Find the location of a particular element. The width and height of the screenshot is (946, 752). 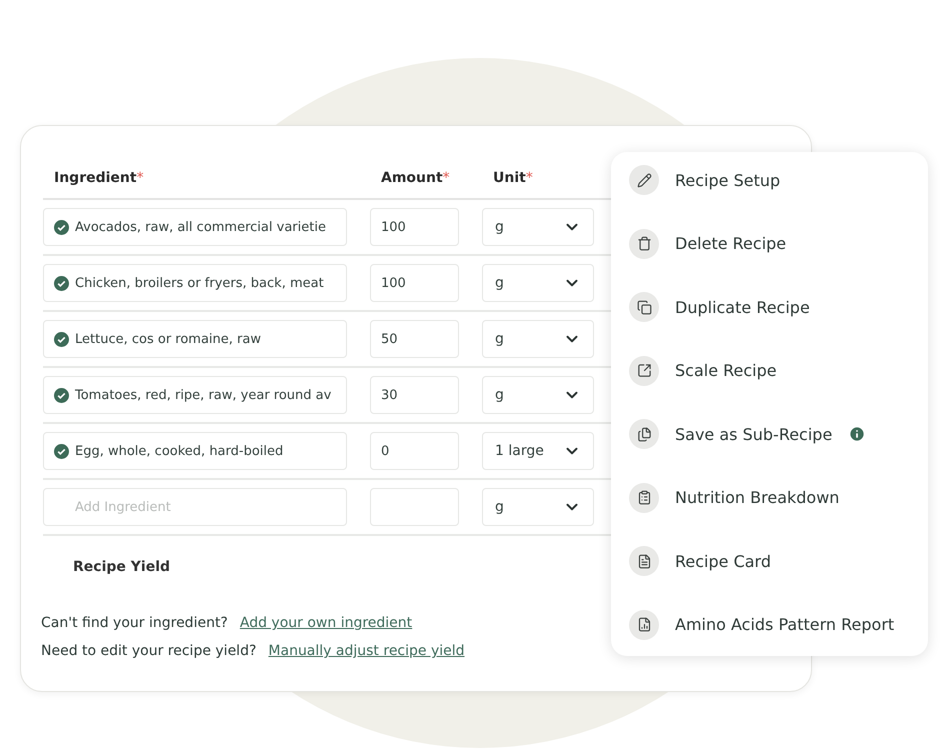

amount-field: 50 is located at coordinates (414, 339).